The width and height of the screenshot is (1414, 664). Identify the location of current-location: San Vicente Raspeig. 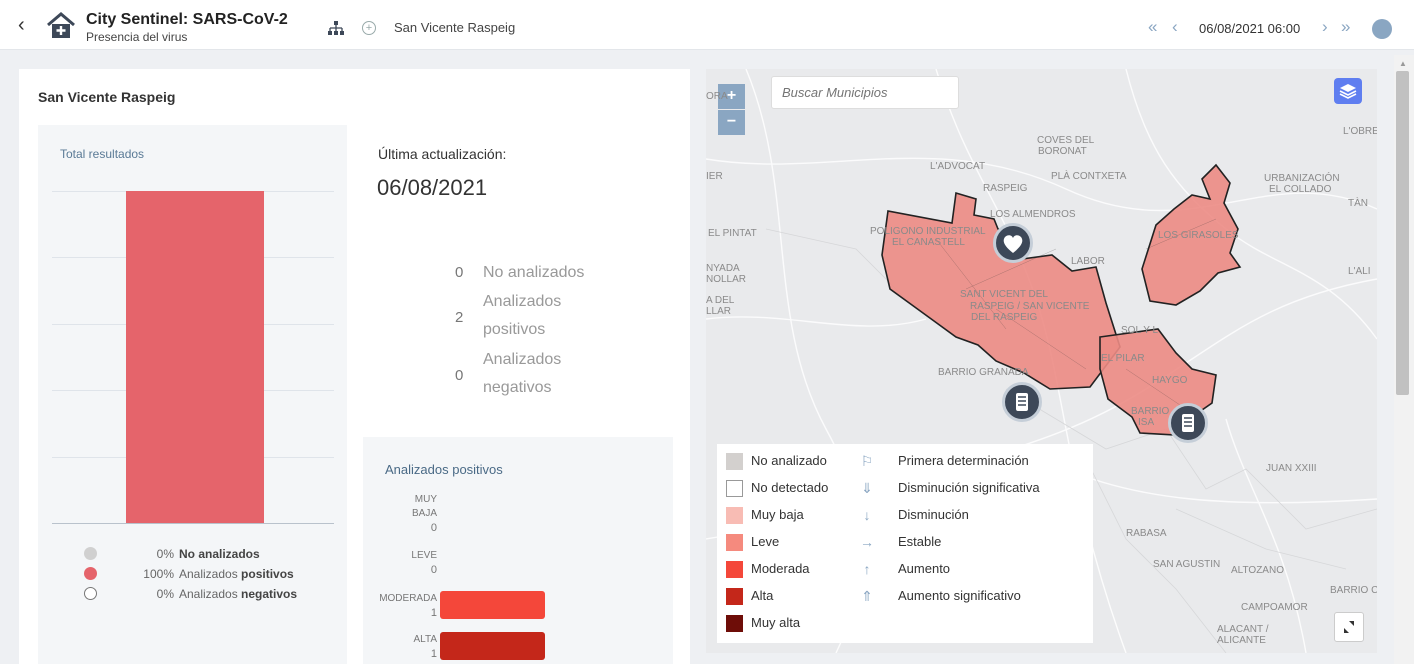
(455, 27).